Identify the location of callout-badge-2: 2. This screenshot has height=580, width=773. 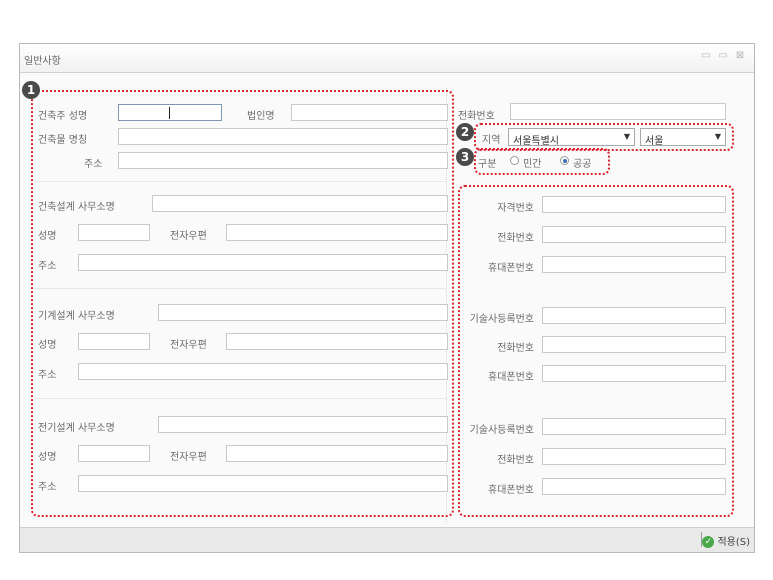
(465, 132).